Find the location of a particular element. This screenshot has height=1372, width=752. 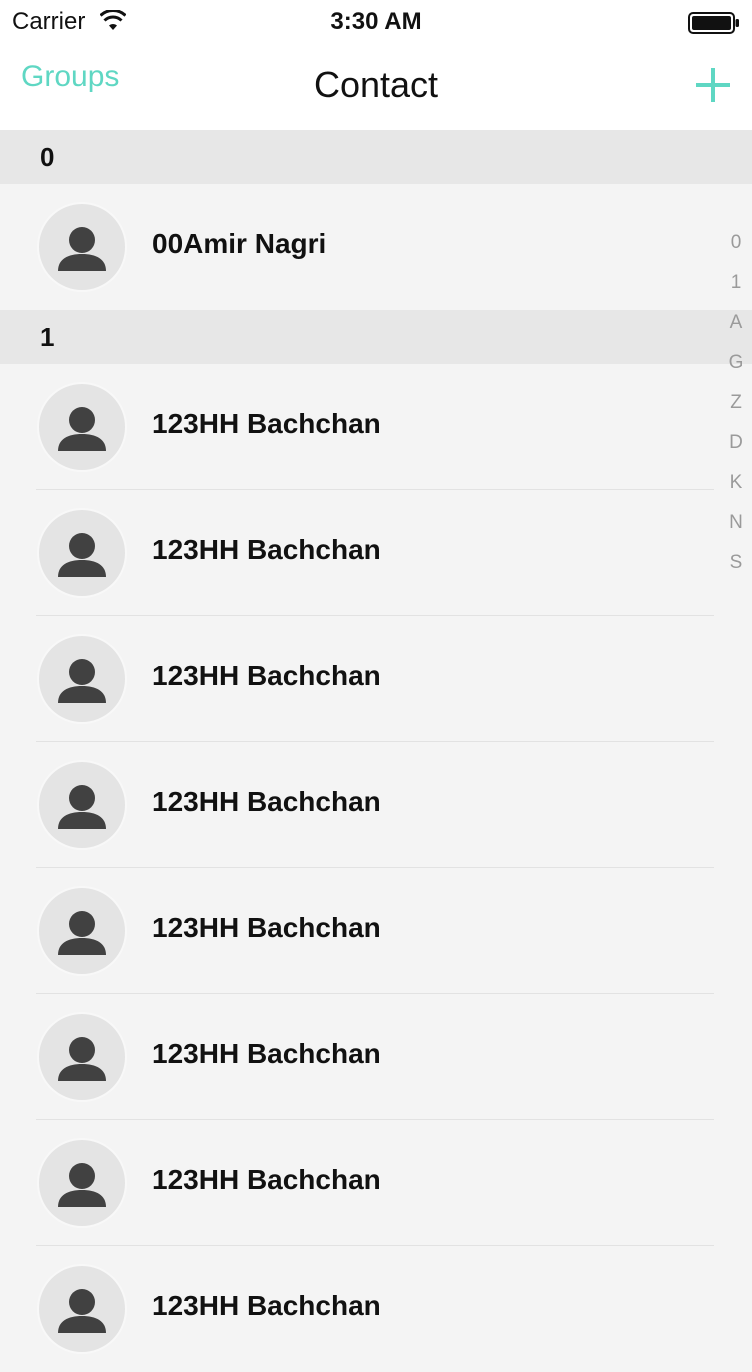

section-title: 0 is located at coordinates (47, 157).